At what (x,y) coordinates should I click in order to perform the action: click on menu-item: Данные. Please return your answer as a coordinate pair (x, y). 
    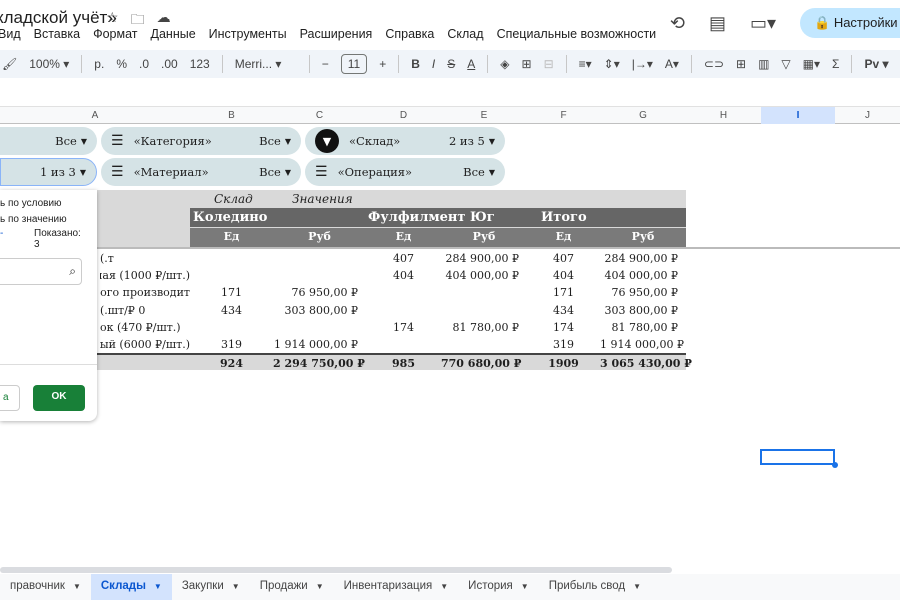
    Looking at the image, I should click on (173, 34).